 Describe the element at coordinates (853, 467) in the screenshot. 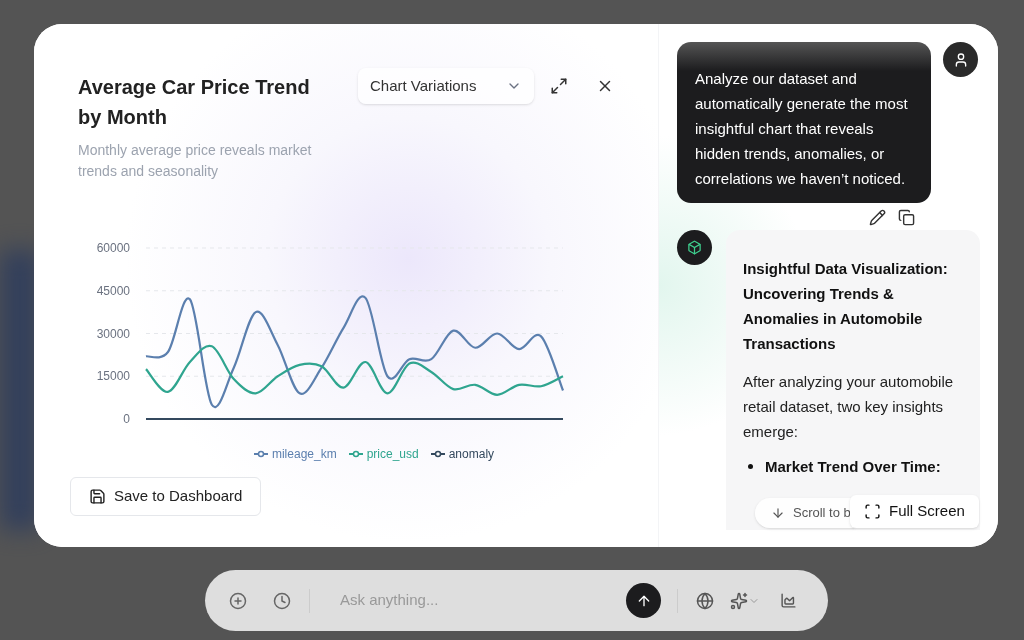

I see `bullet-title: Market Trend Over Time:` at that location.